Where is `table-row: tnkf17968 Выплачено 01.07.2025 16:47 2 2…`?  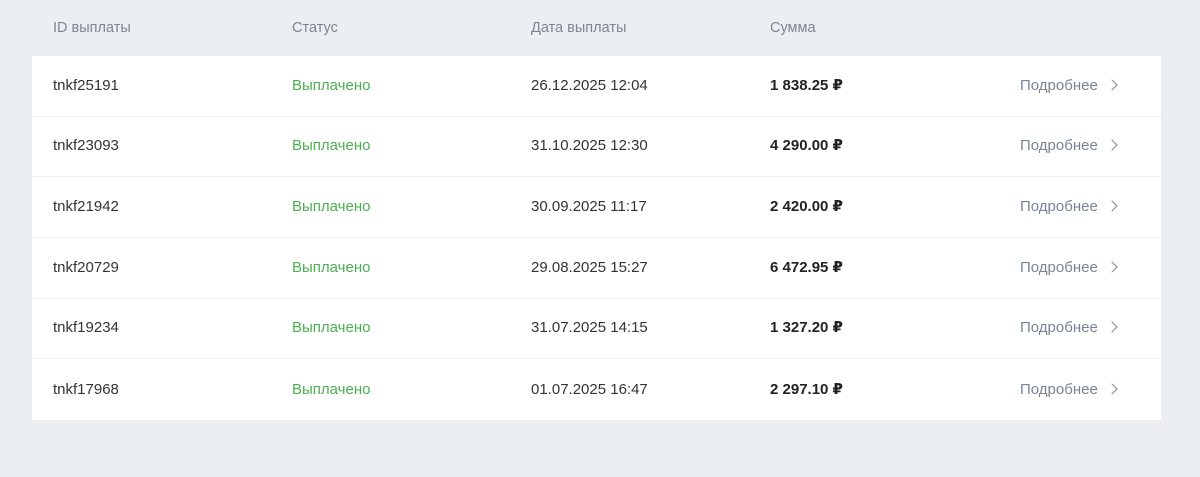 table-row: tnkf17968 Выплачено 01.07.2025 16:47 2 2… is located at coordinates (596, 389).